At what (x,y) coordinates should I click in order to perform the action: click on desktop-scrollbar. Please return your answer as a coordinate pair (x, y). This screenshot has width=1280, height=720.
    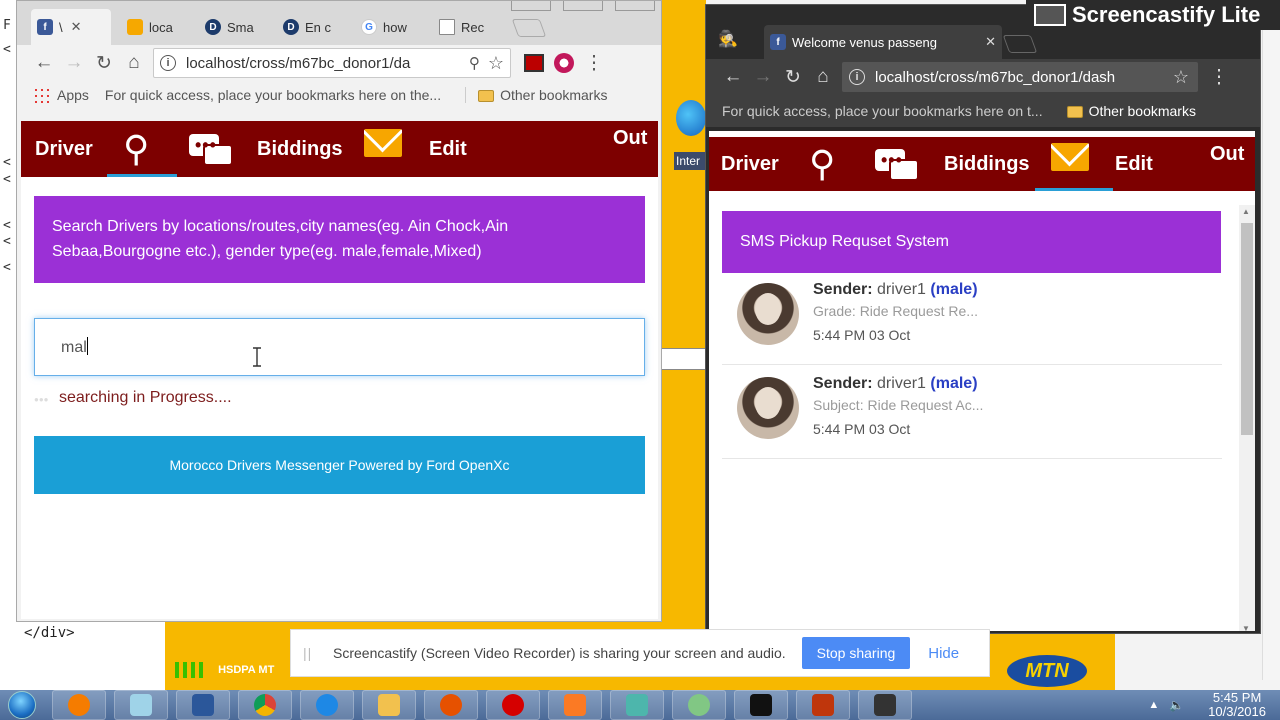
    Looking at the image, I should click on (1271, 355).